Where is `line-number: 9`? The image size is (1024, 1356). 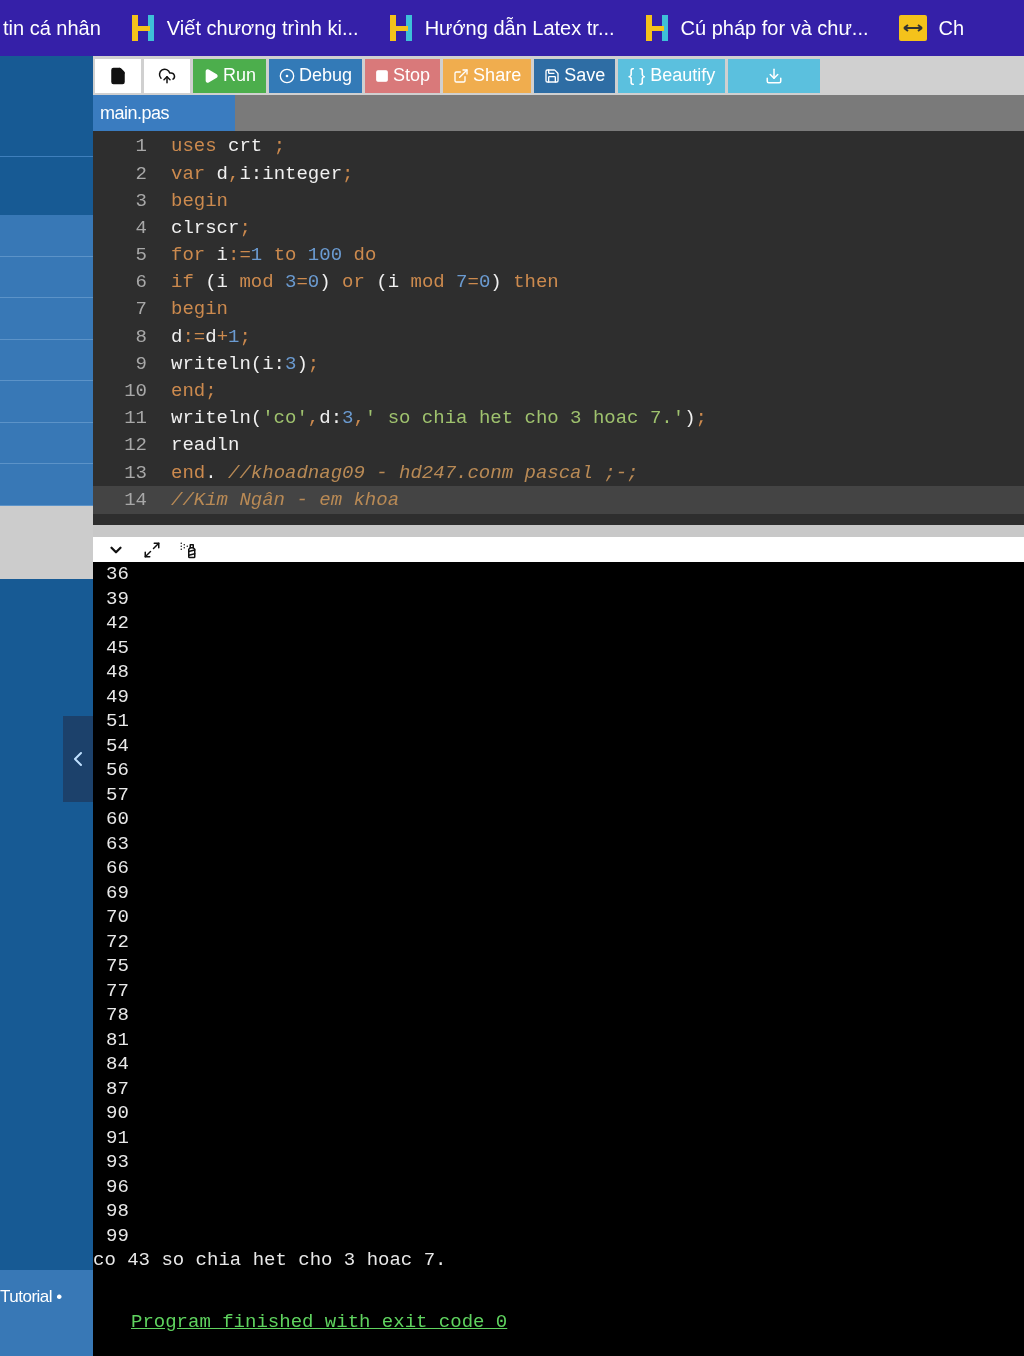 line-number: 9 is located at coordinates (141, 364).